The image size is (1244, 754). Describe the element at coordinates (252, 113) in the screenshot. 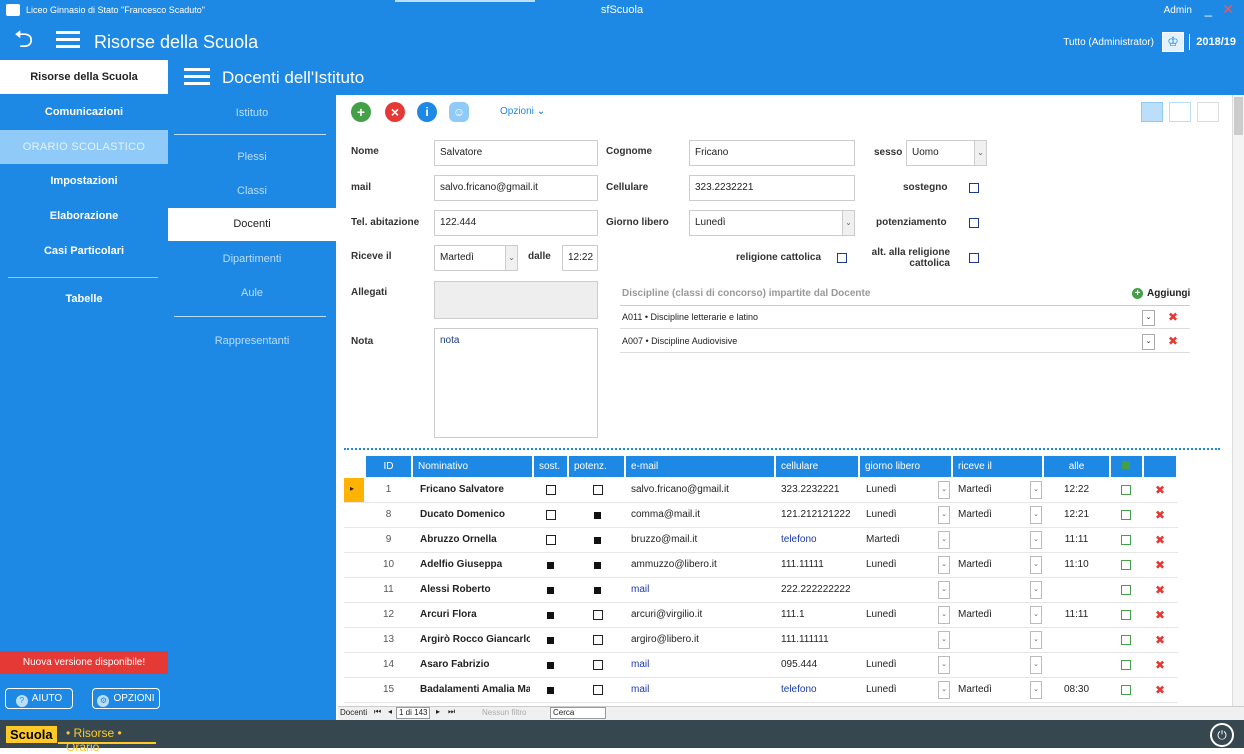

I see `subnav-istituto: Istituto` at that location.